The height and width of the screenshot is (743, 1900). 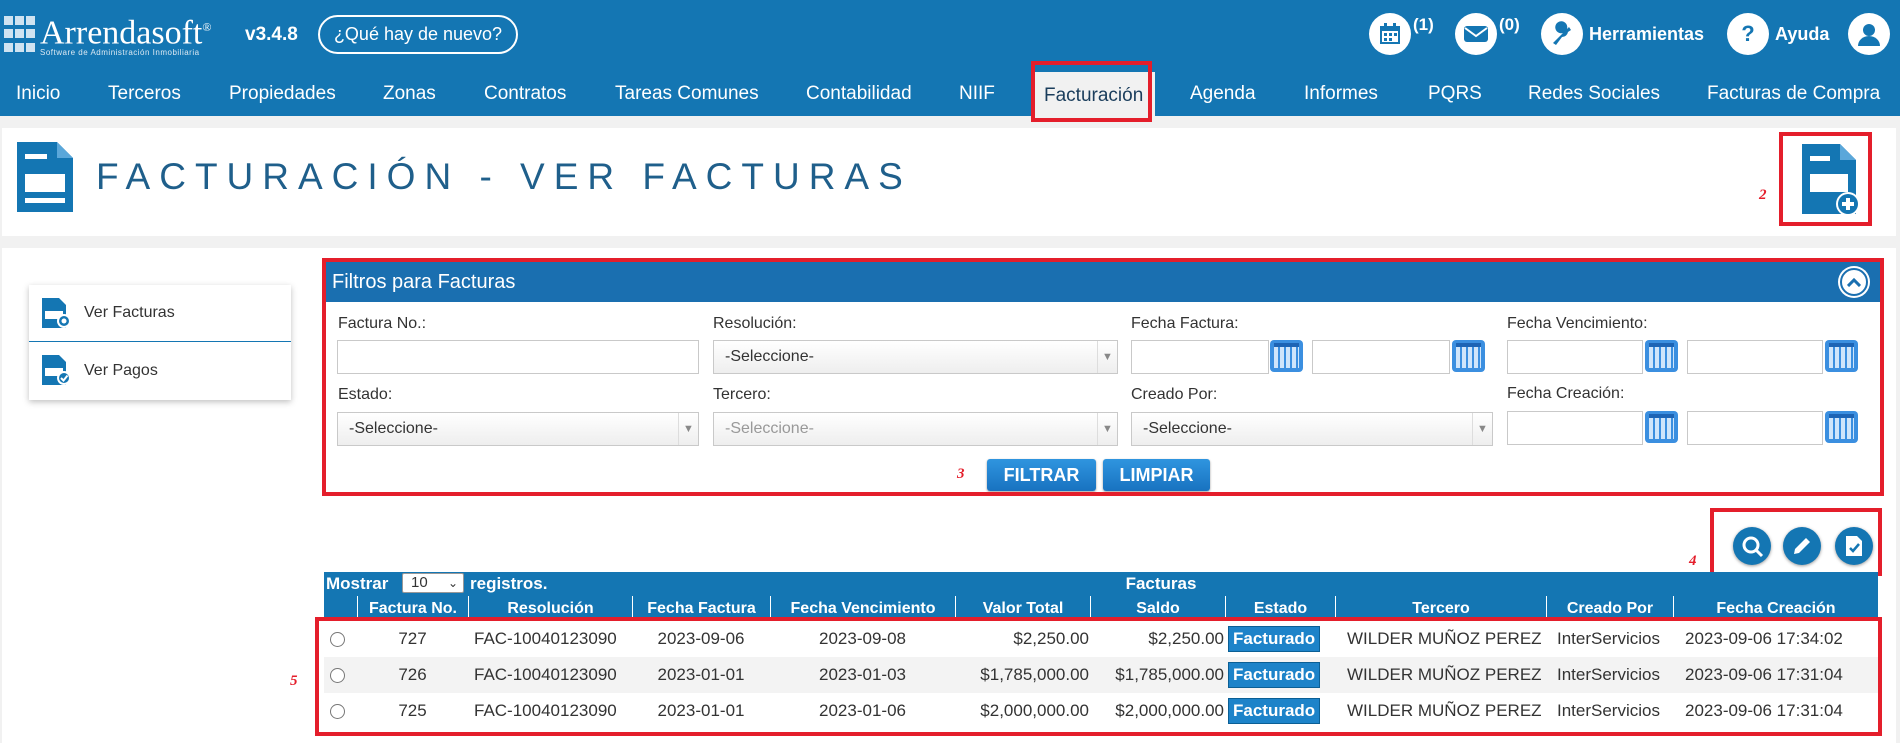 I want to click on invoice-icon, so click(x=45, y=177).